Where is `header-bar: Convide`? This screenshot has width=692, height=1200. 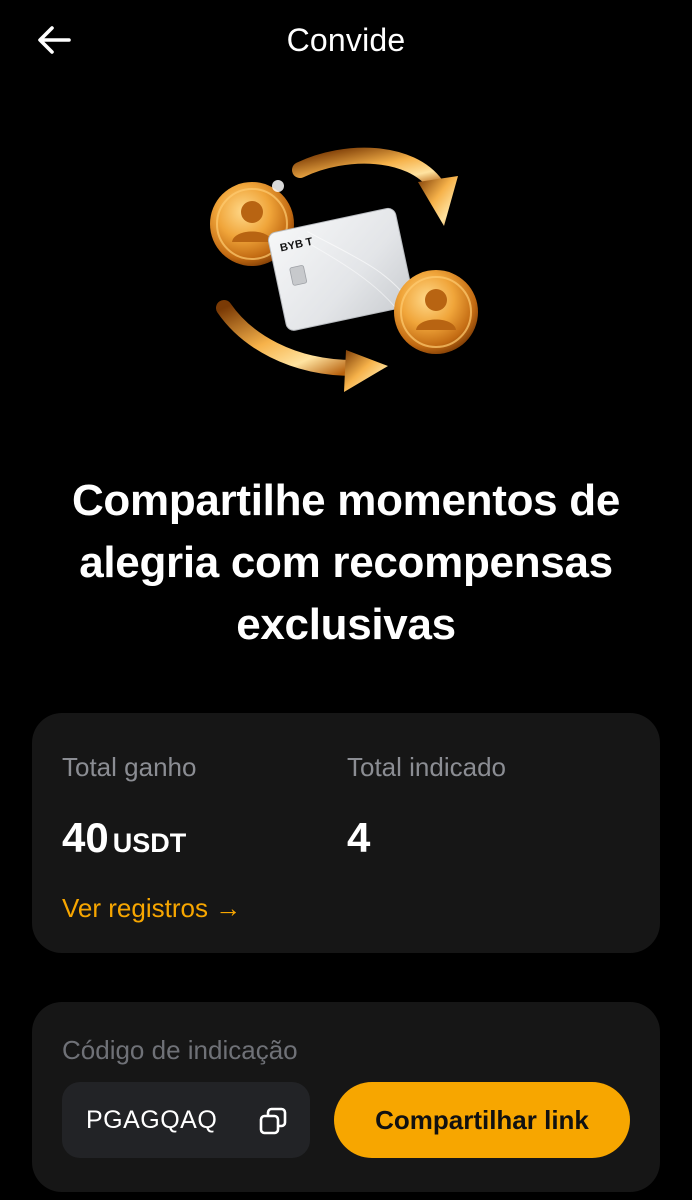 header-bar: Convide is located at coordinates (346, 40).